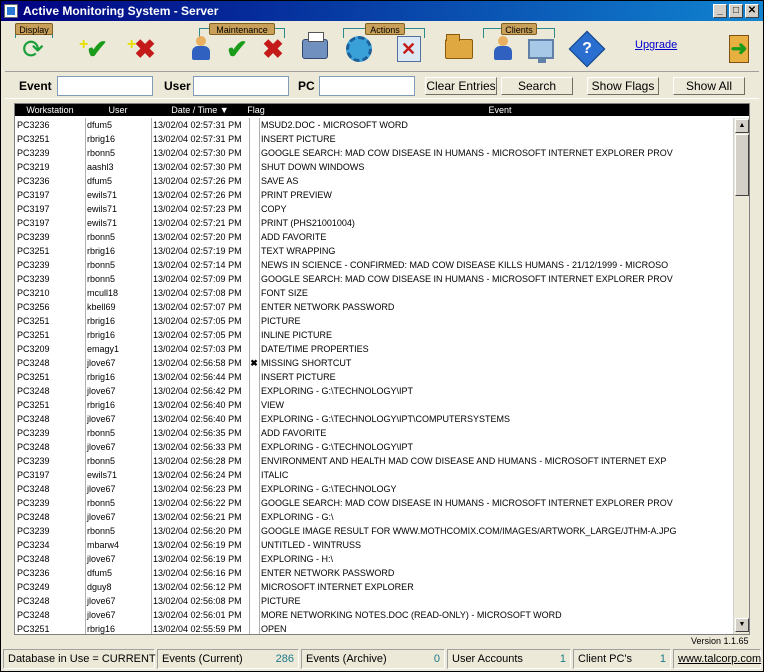 Image resolution: width=764 pixels, height=672 pixels. Describe the element at coordinates (709, 86) in the screenshot. I see `show-all-button: Show All` at that location.